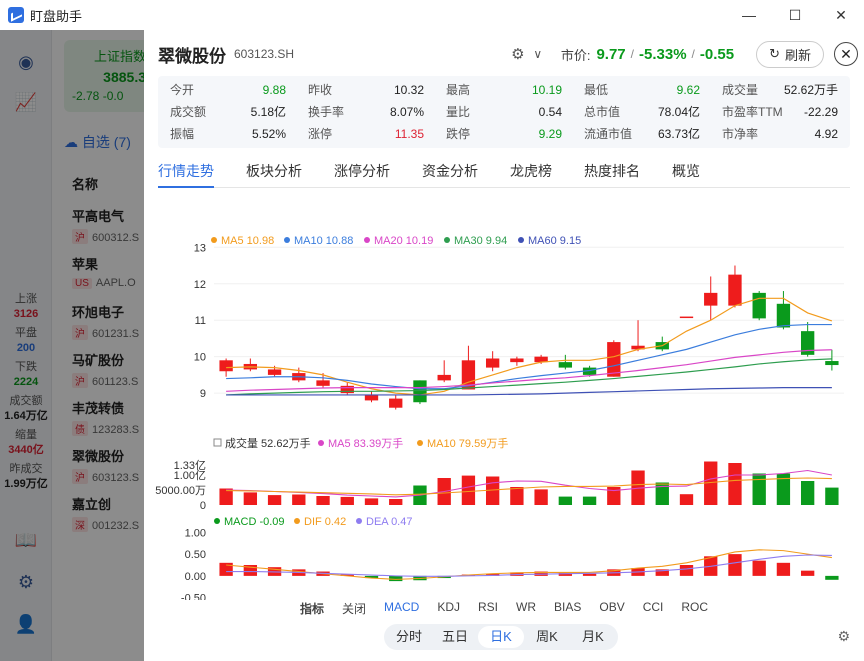 This screenshot has width=864, height=661. What do you see at coordinates (192, 56) in the screenshot?
I see `stock-name: 翠微股份` at bounding box center [192, 56].